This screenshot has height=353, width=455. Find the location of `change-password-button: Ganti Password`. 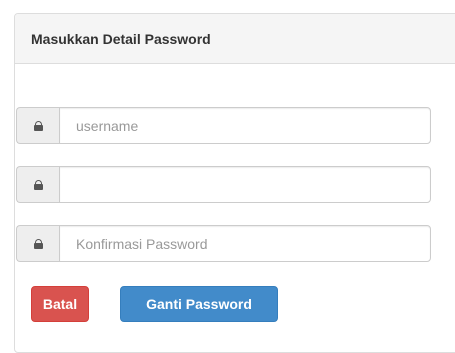

change-password-button: Ganti Password is located at coordinates (199, 304).